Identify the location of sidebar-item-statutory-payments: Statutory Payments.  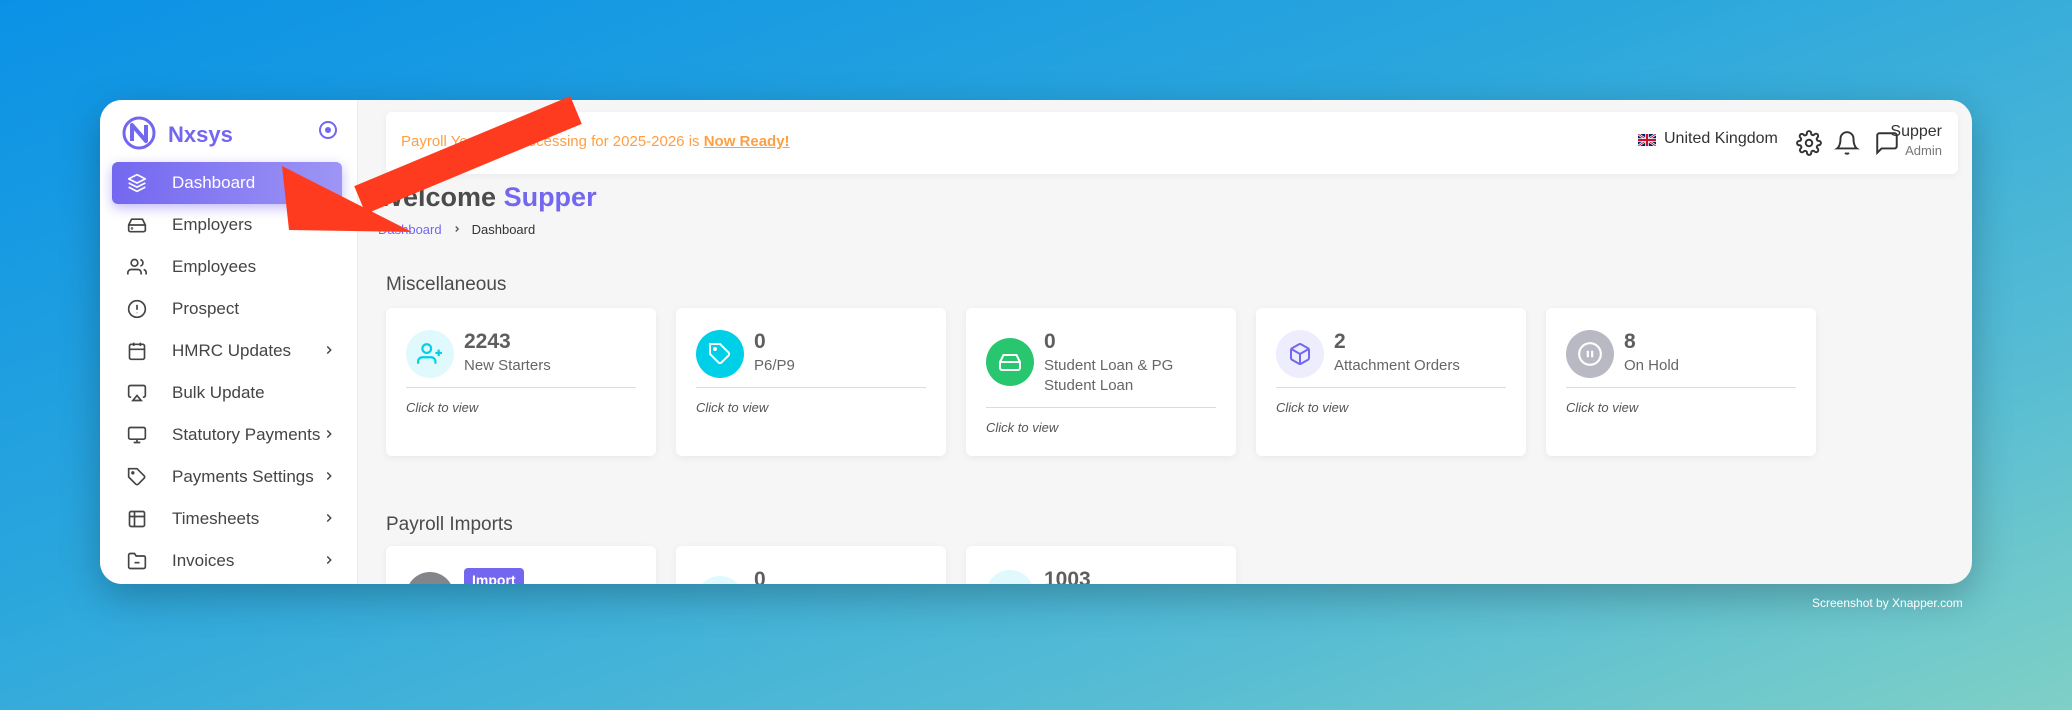
(227, 435).